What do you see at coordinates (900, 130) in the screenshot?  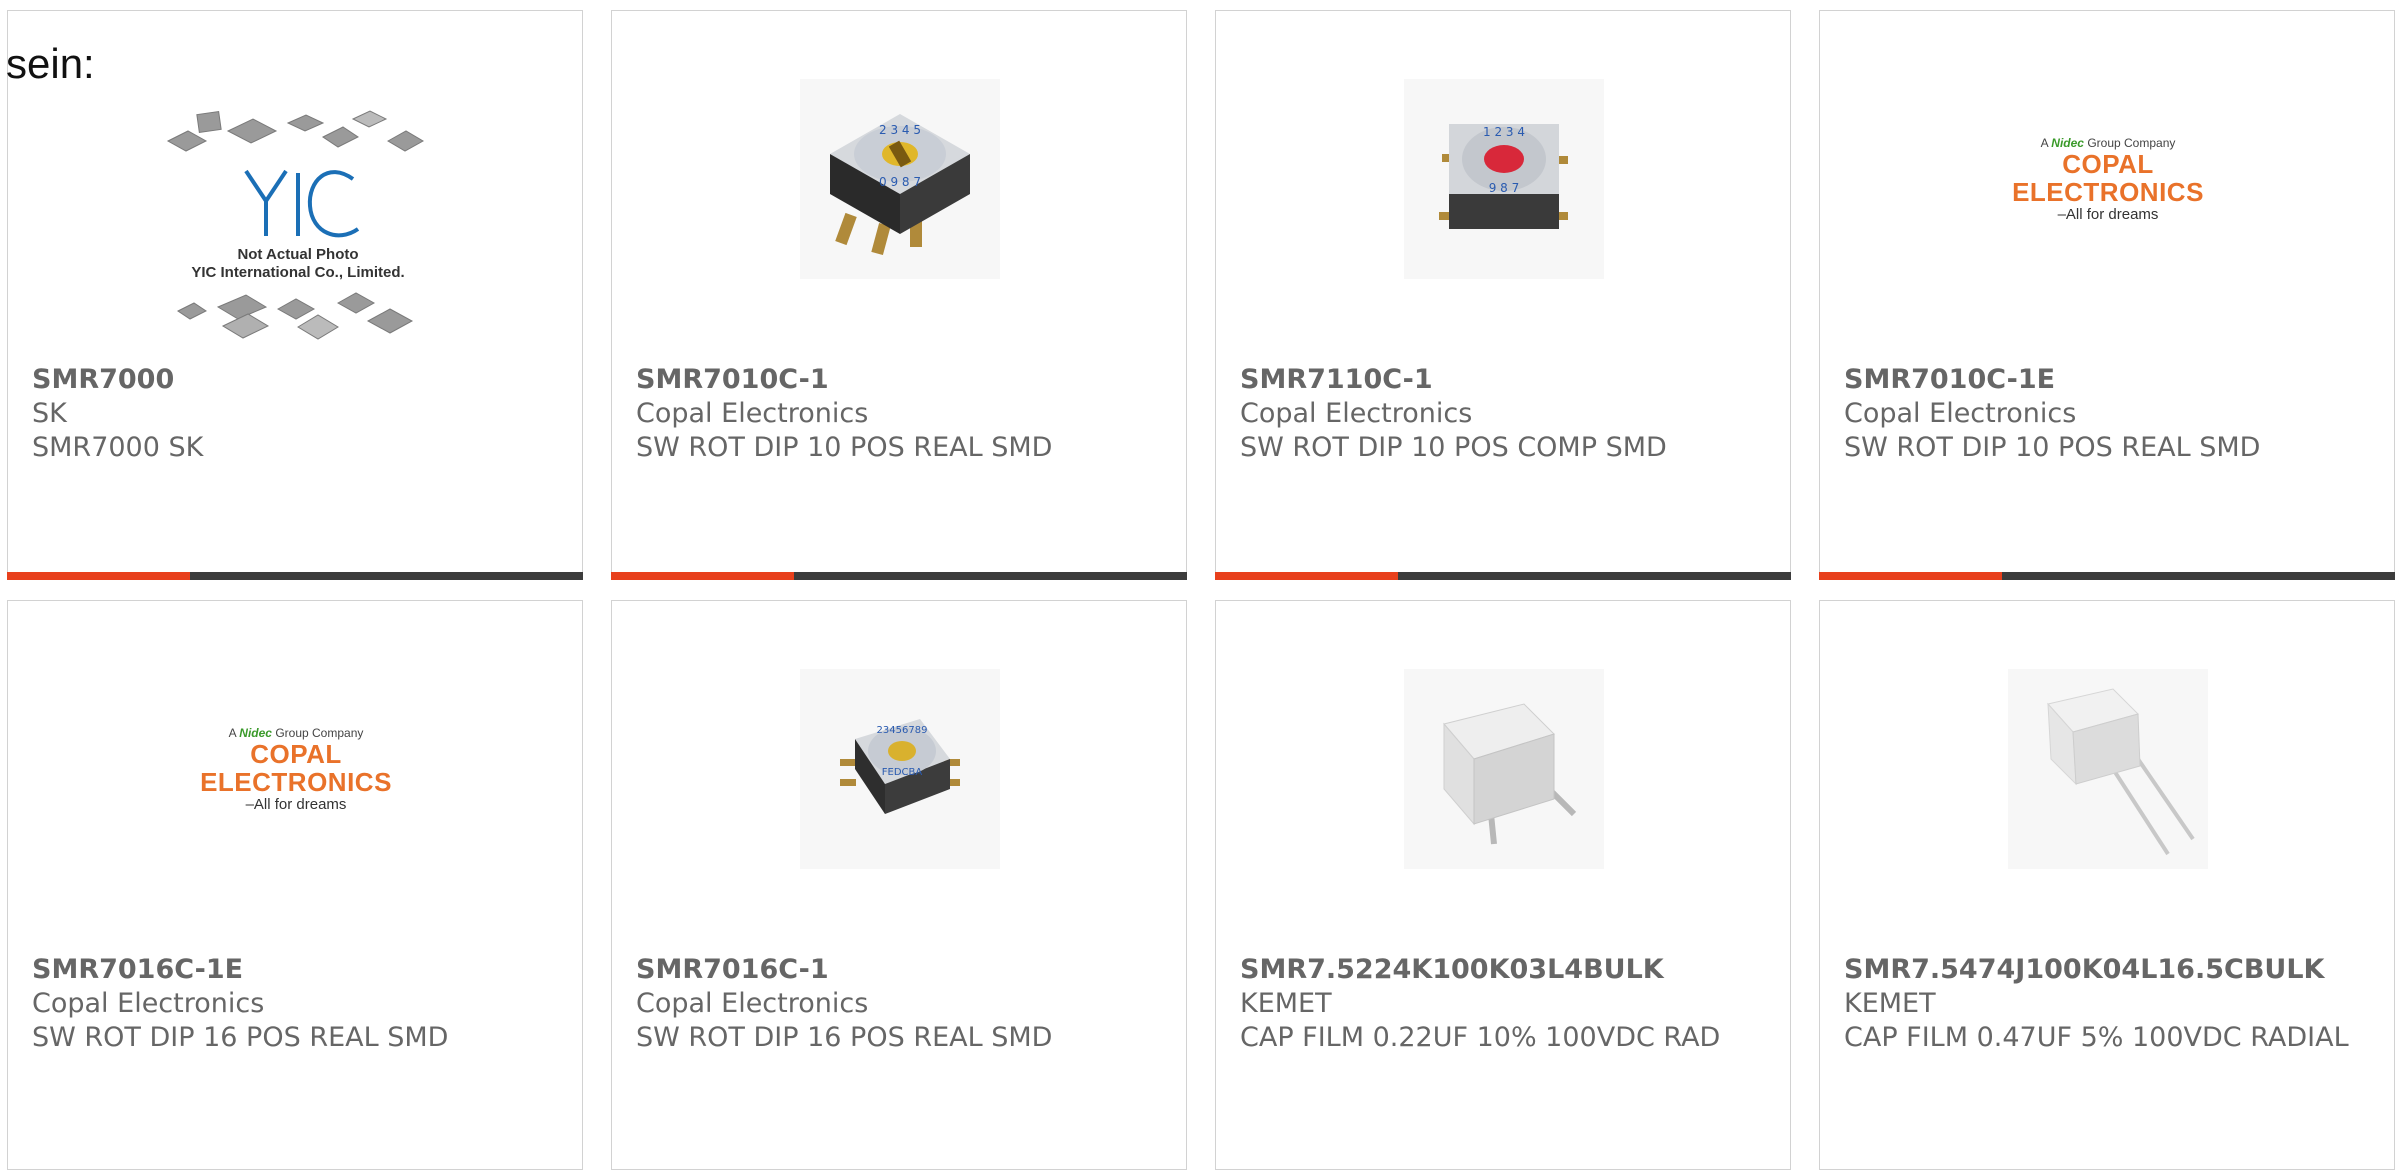 I see `svg-text: 2 3 4 5` at bounding box center [900, 130].